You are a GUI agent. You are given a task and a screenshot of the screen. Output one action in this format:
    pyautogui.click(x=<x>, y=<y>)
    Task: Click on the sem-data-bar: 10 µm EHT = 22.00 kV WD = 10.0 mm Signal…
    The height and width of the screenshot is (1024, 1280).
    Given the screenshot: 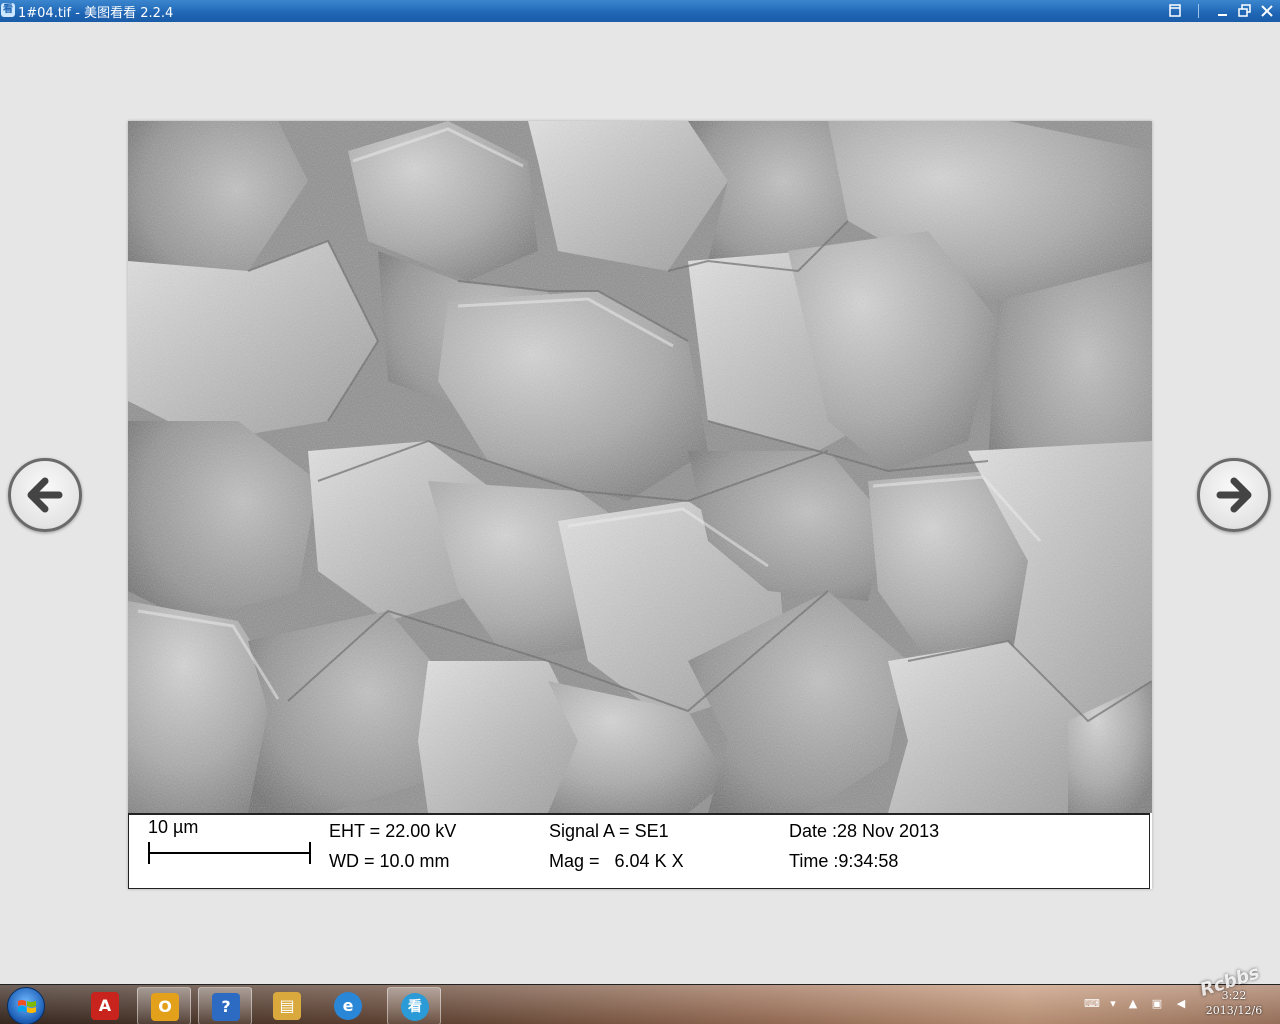 What is the action you would take?
    pyautogui.click(x=639, y=851)
    